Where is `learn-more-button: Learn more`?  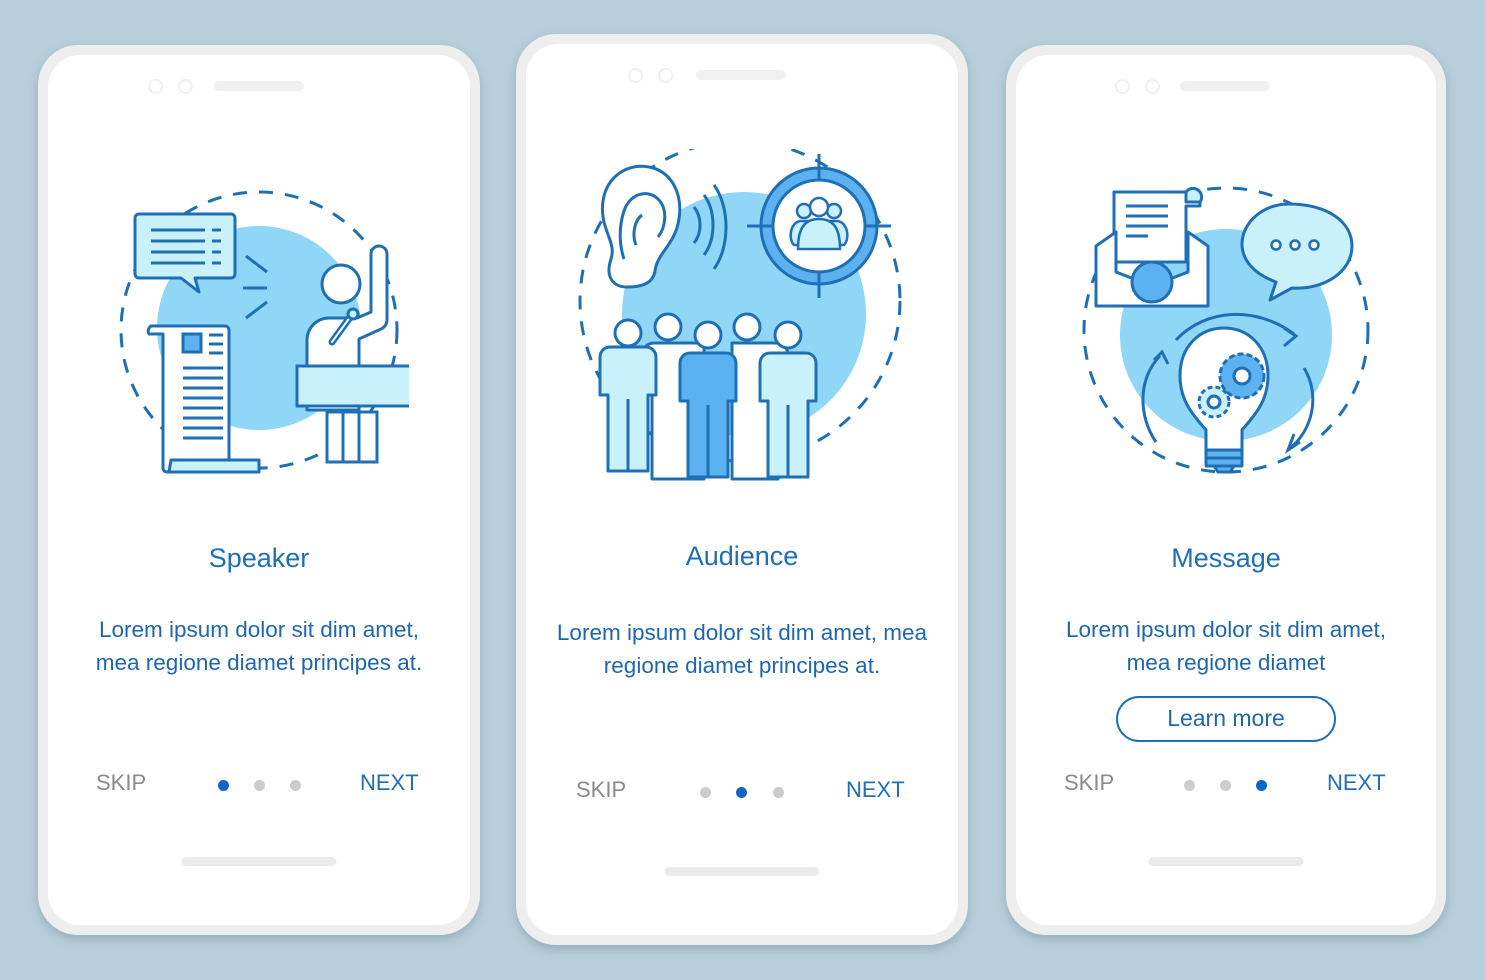 learn-more-button: Learn more is located at coordinates (1226, 719).